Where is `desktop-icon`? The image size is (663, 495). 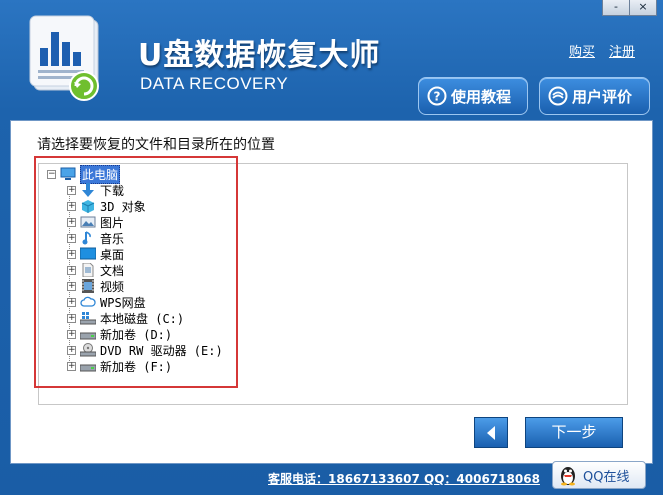
desktop-icon is located at coordinates (88, 253).